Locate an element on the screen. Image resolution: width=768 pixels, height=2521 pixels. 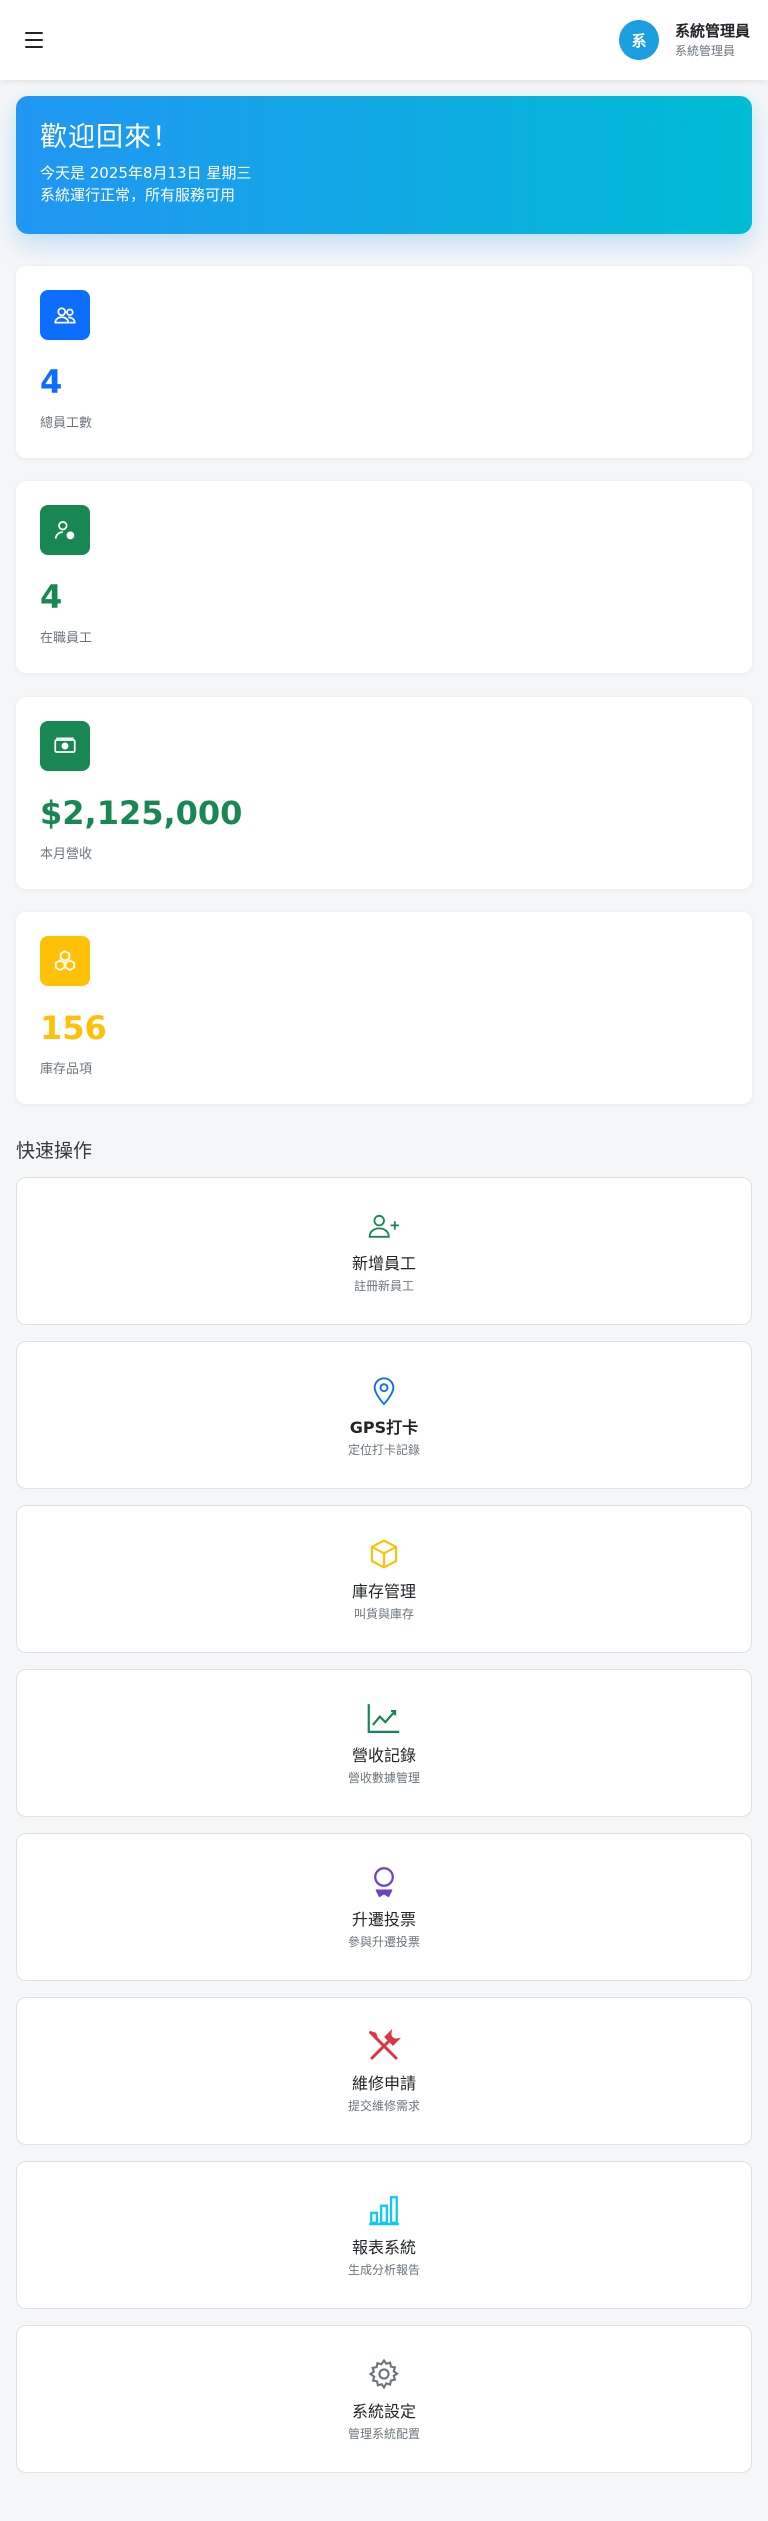
hamburger-menu-icon is located at coordinates (34, 40).